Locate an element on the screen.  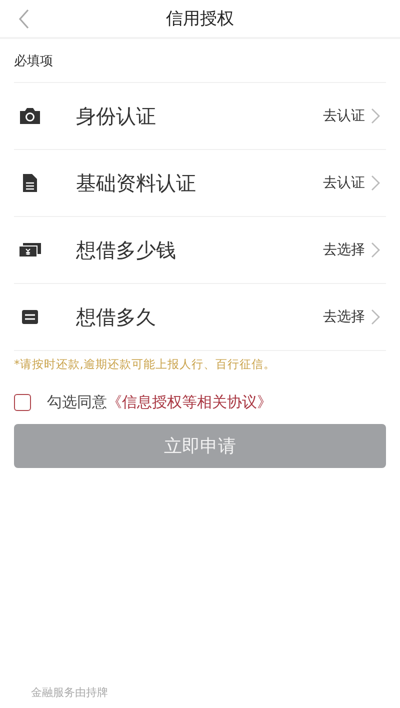
list-item: 身份认证 去认证 is located at coordinates (200, 116).